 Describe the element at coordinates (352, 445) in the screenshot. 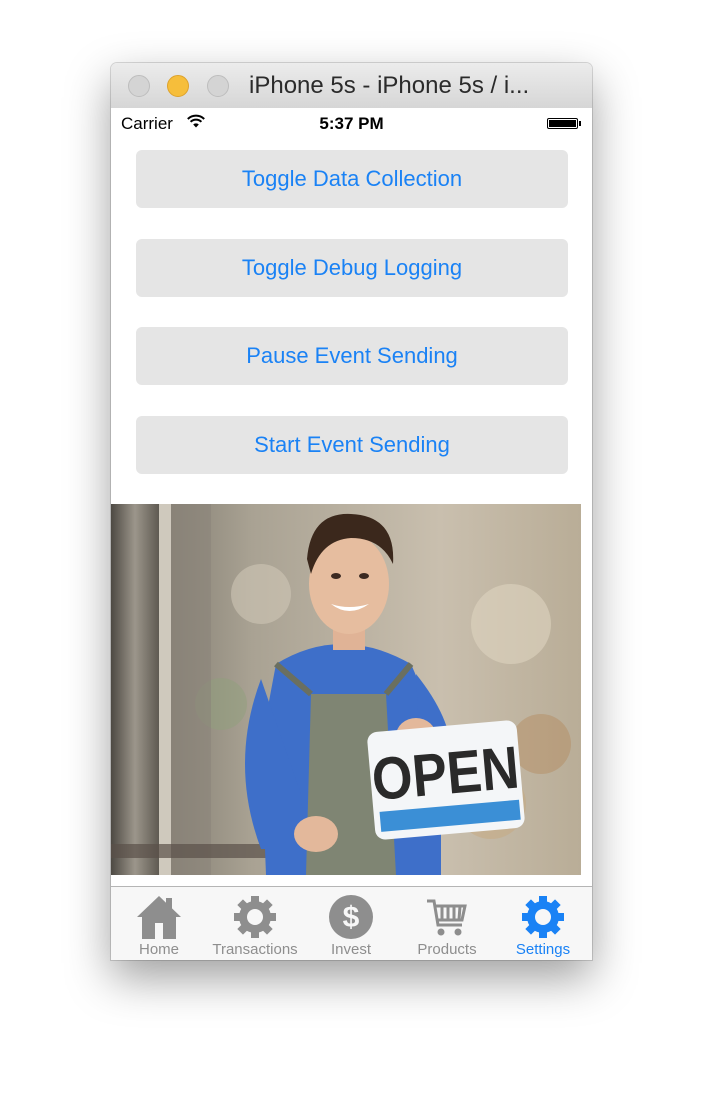

I see `start-event-sending-button: Start Event Sending` at that location.